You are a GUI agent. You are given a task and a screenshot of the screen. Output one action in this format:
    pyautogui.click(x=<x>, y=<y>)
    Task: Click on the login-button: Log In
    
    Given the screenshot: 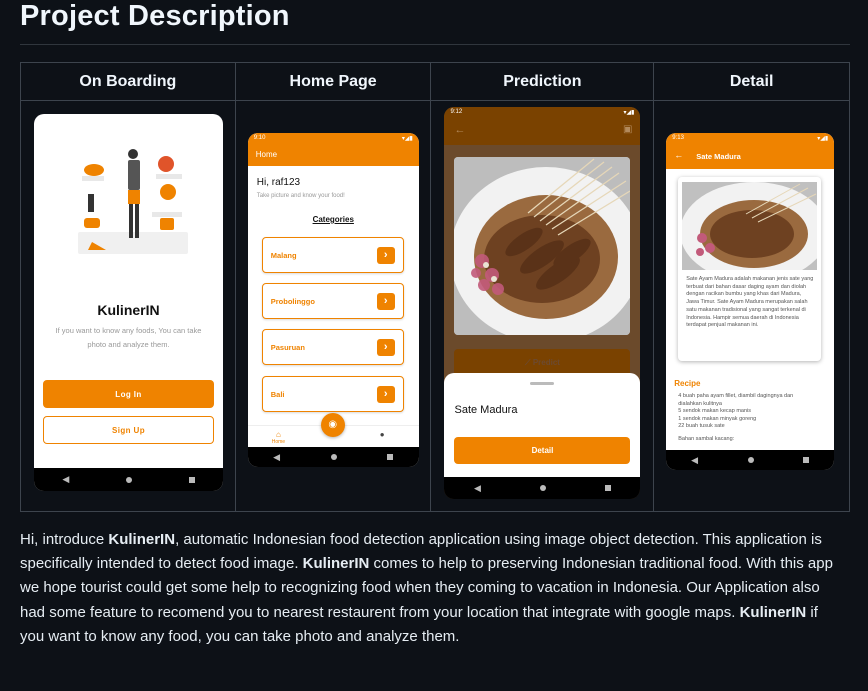 What is the action you would take?
    pyautogui.click(x=128, y=394)
    